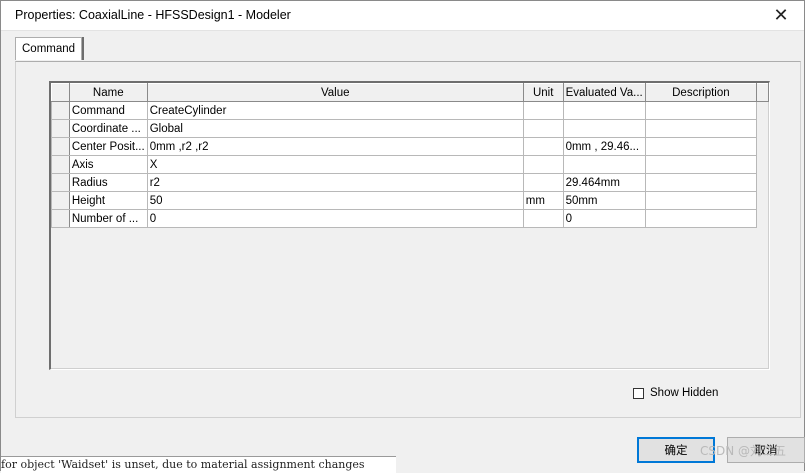 Image resolution: width=805 pixels, height=473 pixels. I want to click on table-row: Coordinate ... Global, so click(410, 128).